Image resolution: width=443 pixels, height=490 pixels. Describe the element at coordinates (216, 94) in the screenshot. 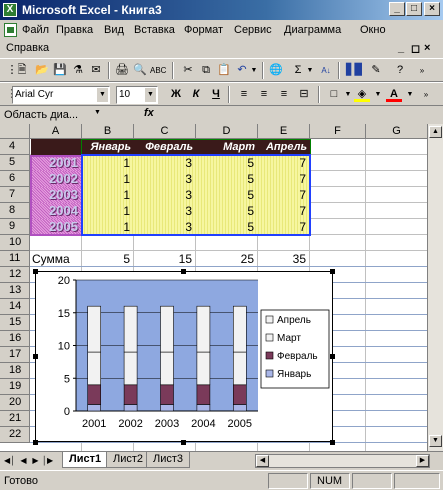

I see `underline-button: Ч` at that location.